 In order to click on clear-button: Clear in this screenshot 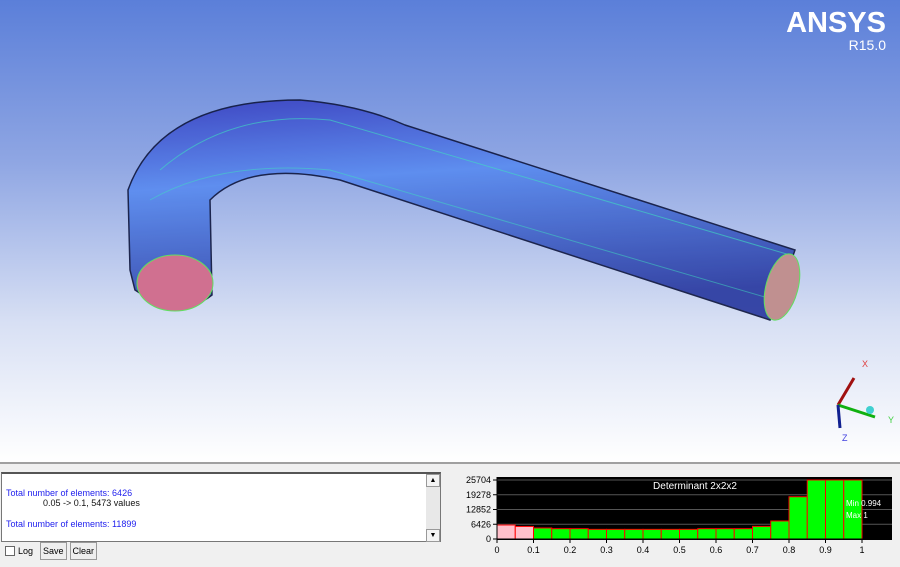, I will do `click(83, 551)`.